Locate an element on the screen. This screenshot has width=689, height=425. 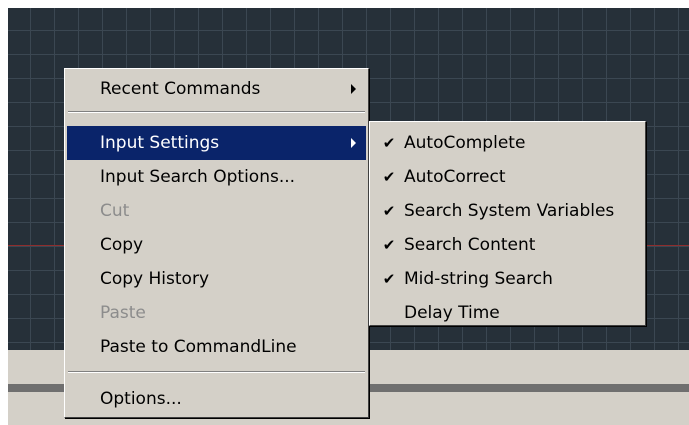
menu-item-label: Input Settings is located at coordinates (160, 143).